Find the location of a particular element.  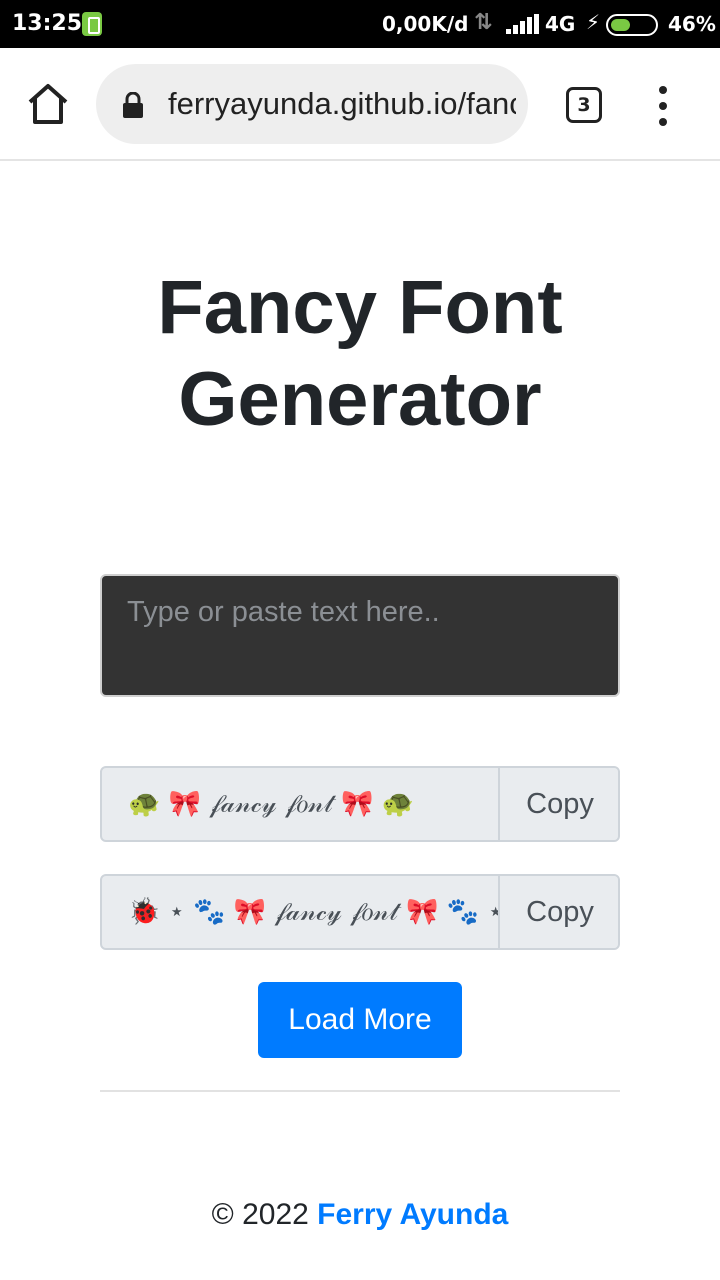

result-text: 🐢 🎀 𝒻𝒶𝓃𝒸𝓎 𝒻𝑜𝓃𝓉 🎀 🐢 is located at coordinates (300, 804).